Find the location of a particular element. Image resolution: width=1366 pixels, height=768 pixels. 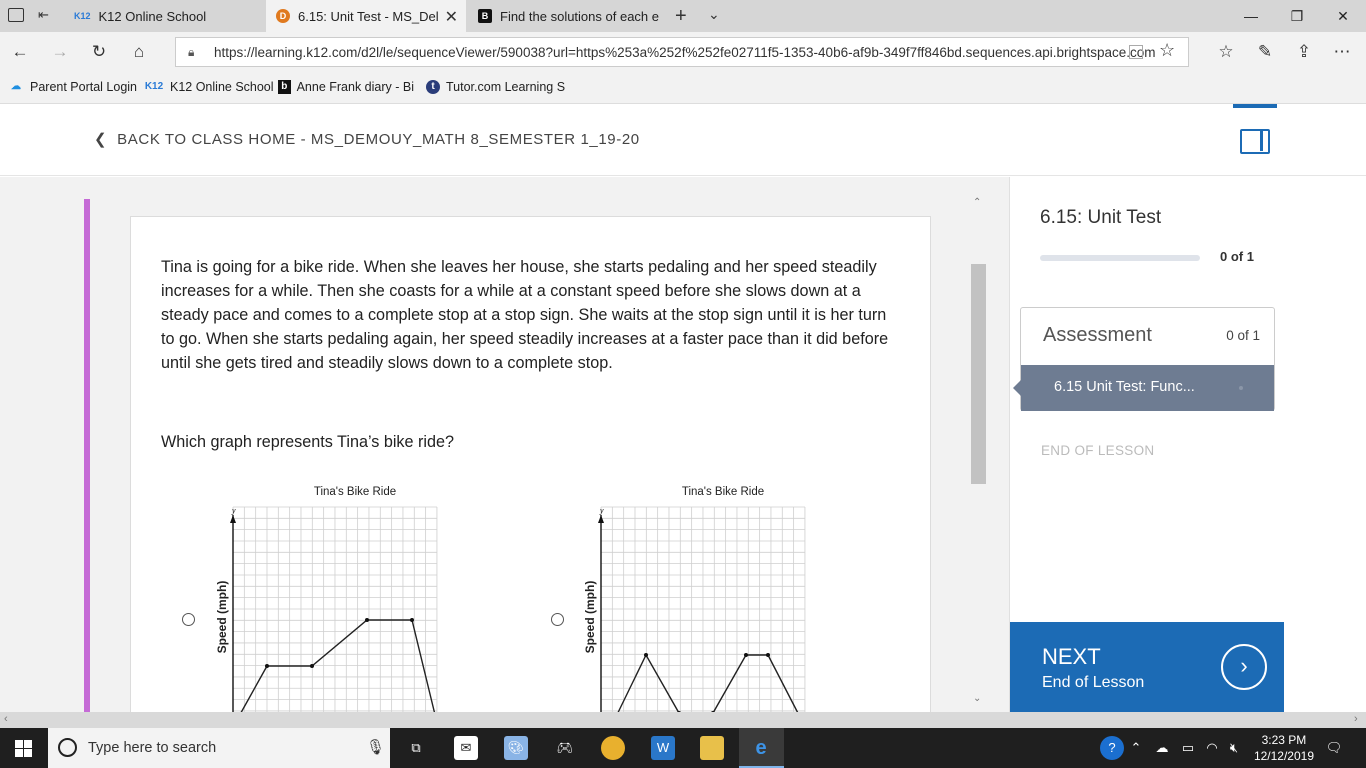

tab-list-chevron-icon: ⌄ is located at coordinates (714, 14).